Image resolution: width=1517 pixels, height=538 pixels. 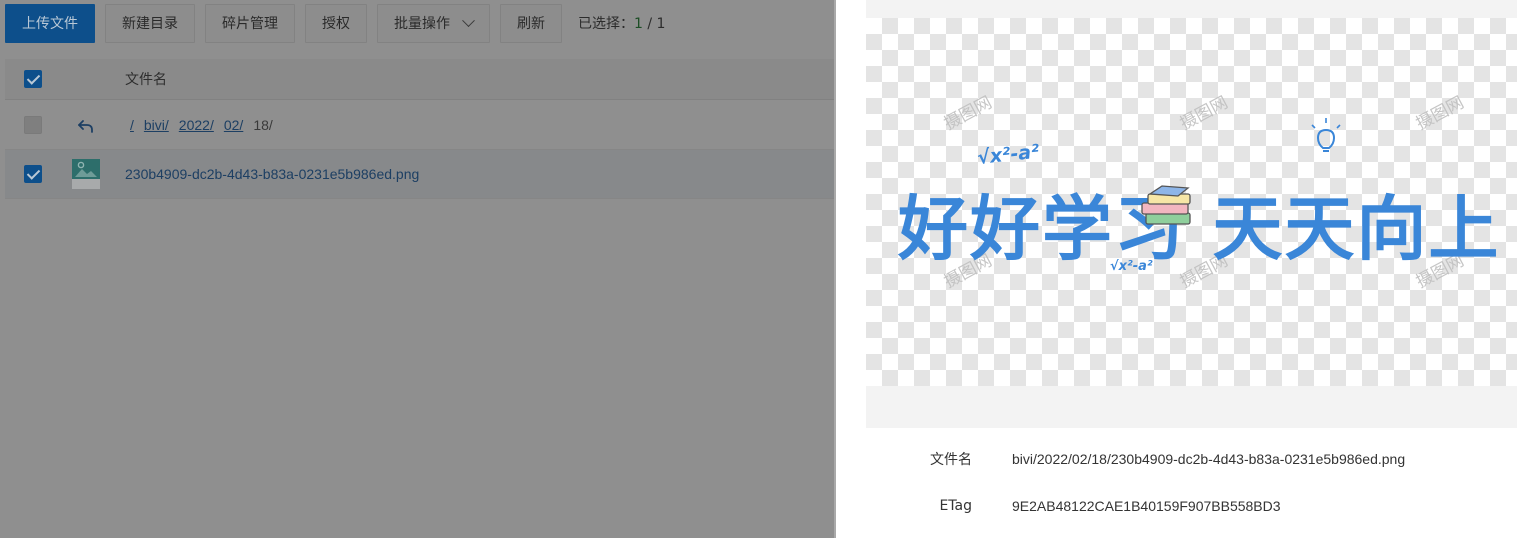 What do you see at coordinates (86, 174) in the screenshot?
I see `image-file-icon` at bounding box center [86, 174].